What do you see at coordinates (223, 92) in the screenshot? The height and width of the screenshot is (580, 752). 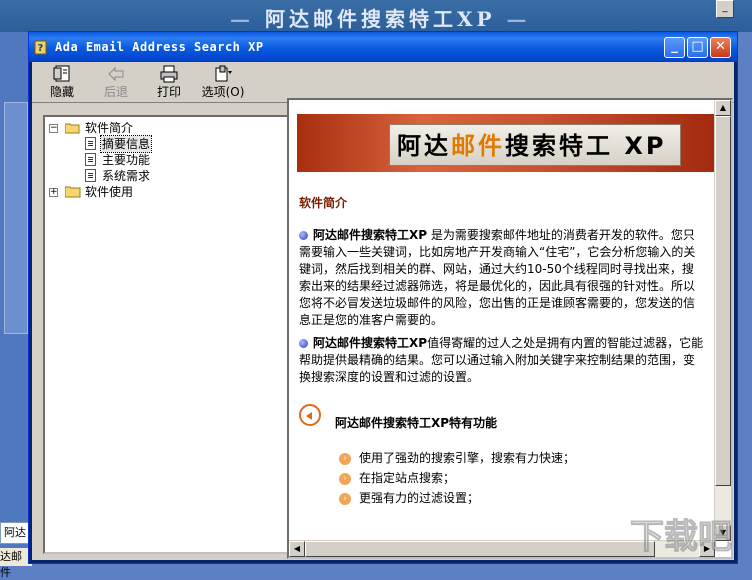 I see `options-label: 选项(O)` at bounding box center [223, 92].